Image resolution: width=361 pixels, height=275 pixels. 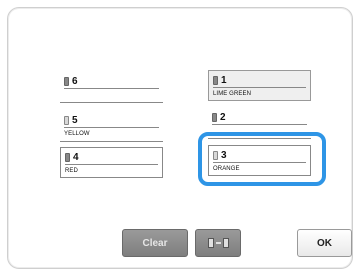 What do you see at coordinates (111, 162) in the screenshot?
I see `thread-slot-4: 4 RED` at bounding box center [111, 162].